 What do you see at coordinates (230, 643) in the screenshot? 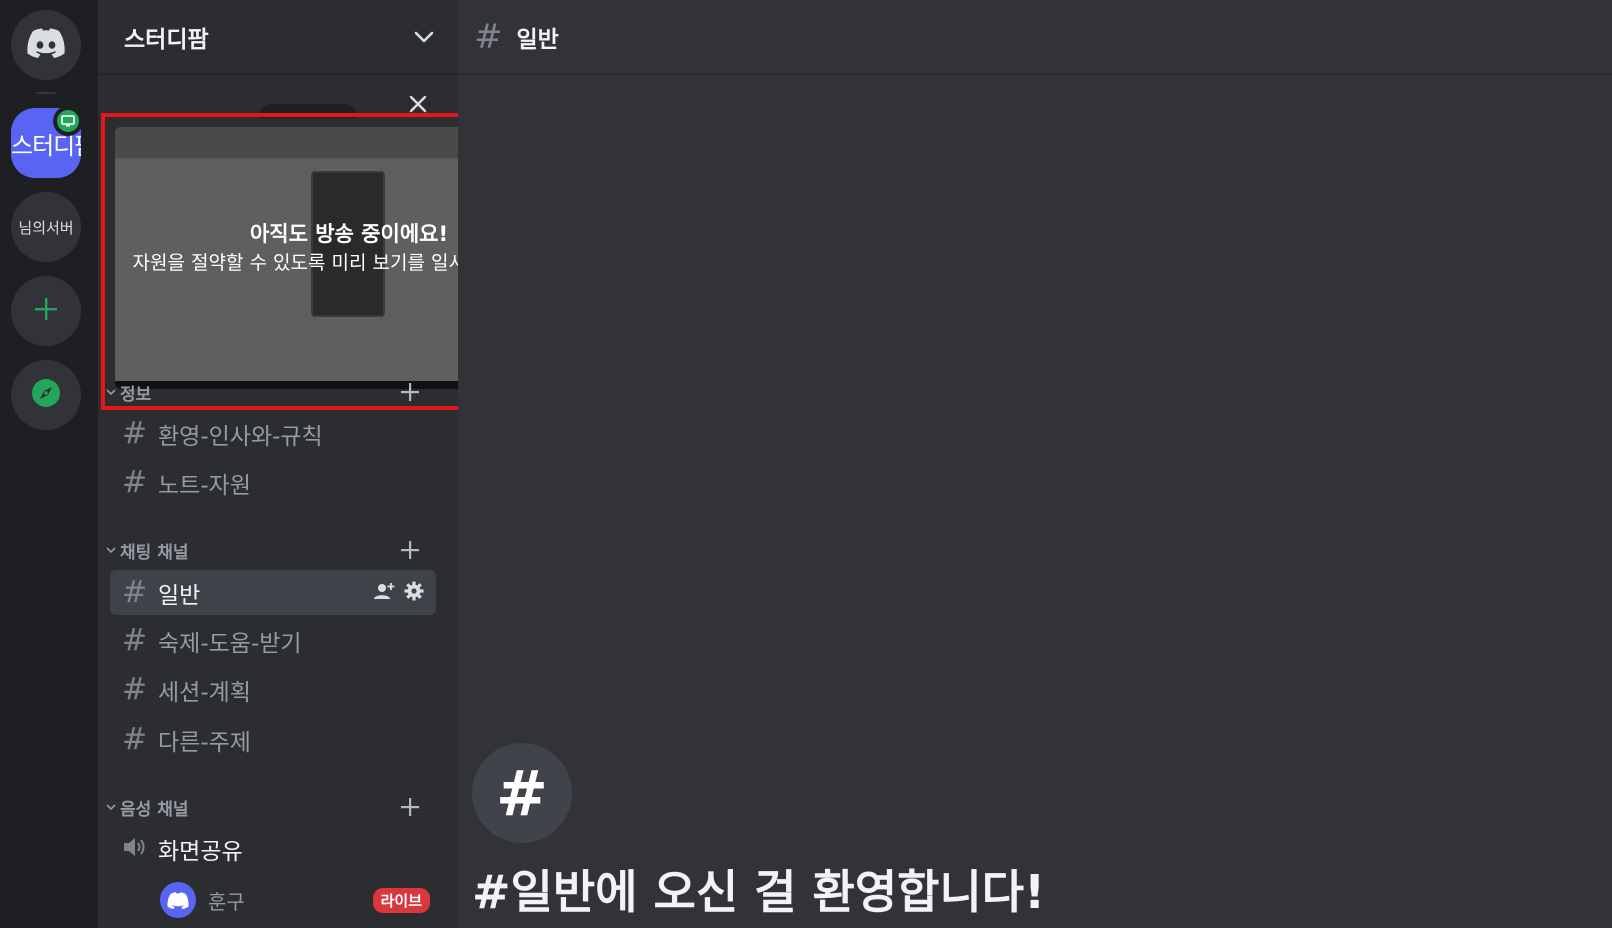
I see `channel-label: 숙제-도움-받기` at bounding box center [230, 643].